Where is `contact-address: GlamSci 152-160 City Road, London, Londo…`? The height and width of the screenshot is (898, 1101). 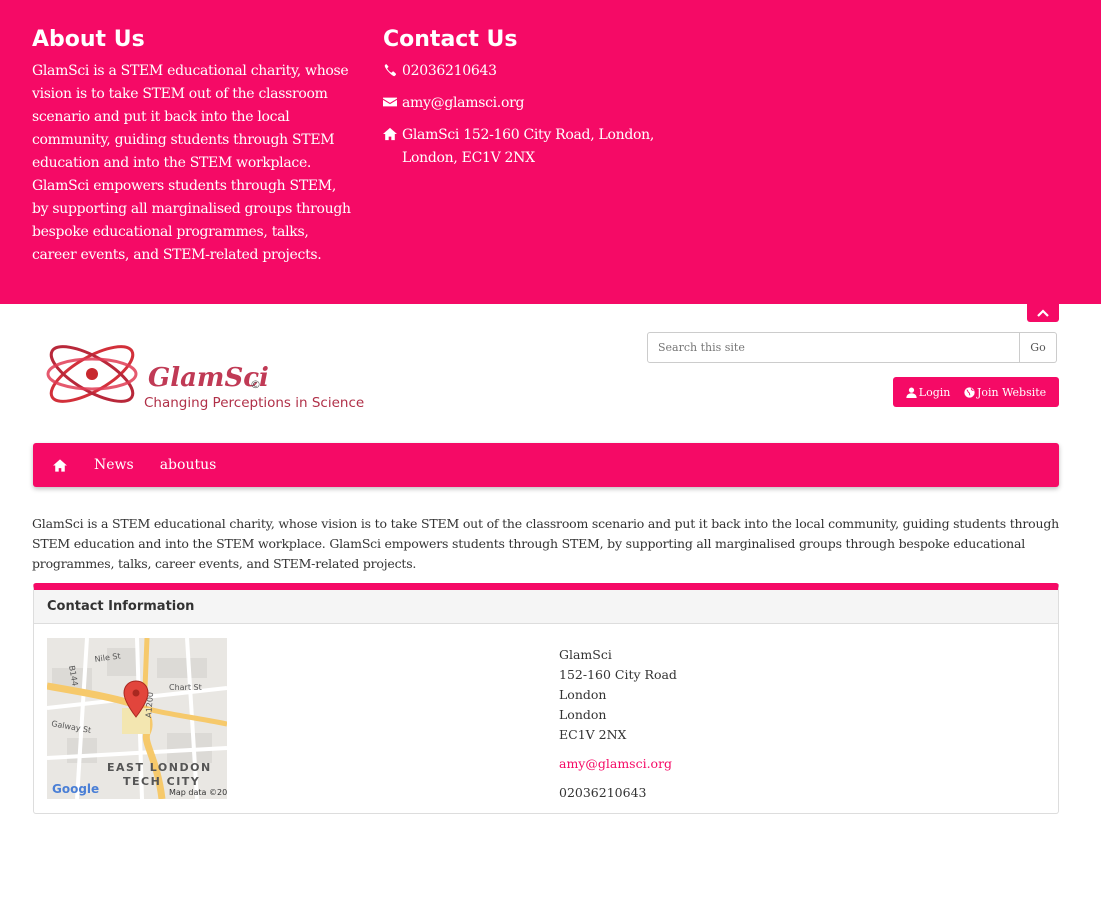 contact-address: GlamSci 152-160 City Road, London, Londo… is located at coordinates (548, 147).